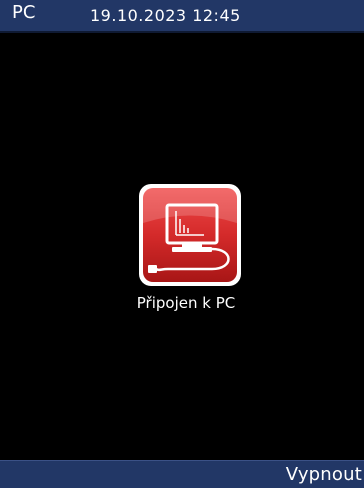 This screenshot has width=364, height=488. I want to click on date-time: 19.10.2023 12:45, so click(165, 15).